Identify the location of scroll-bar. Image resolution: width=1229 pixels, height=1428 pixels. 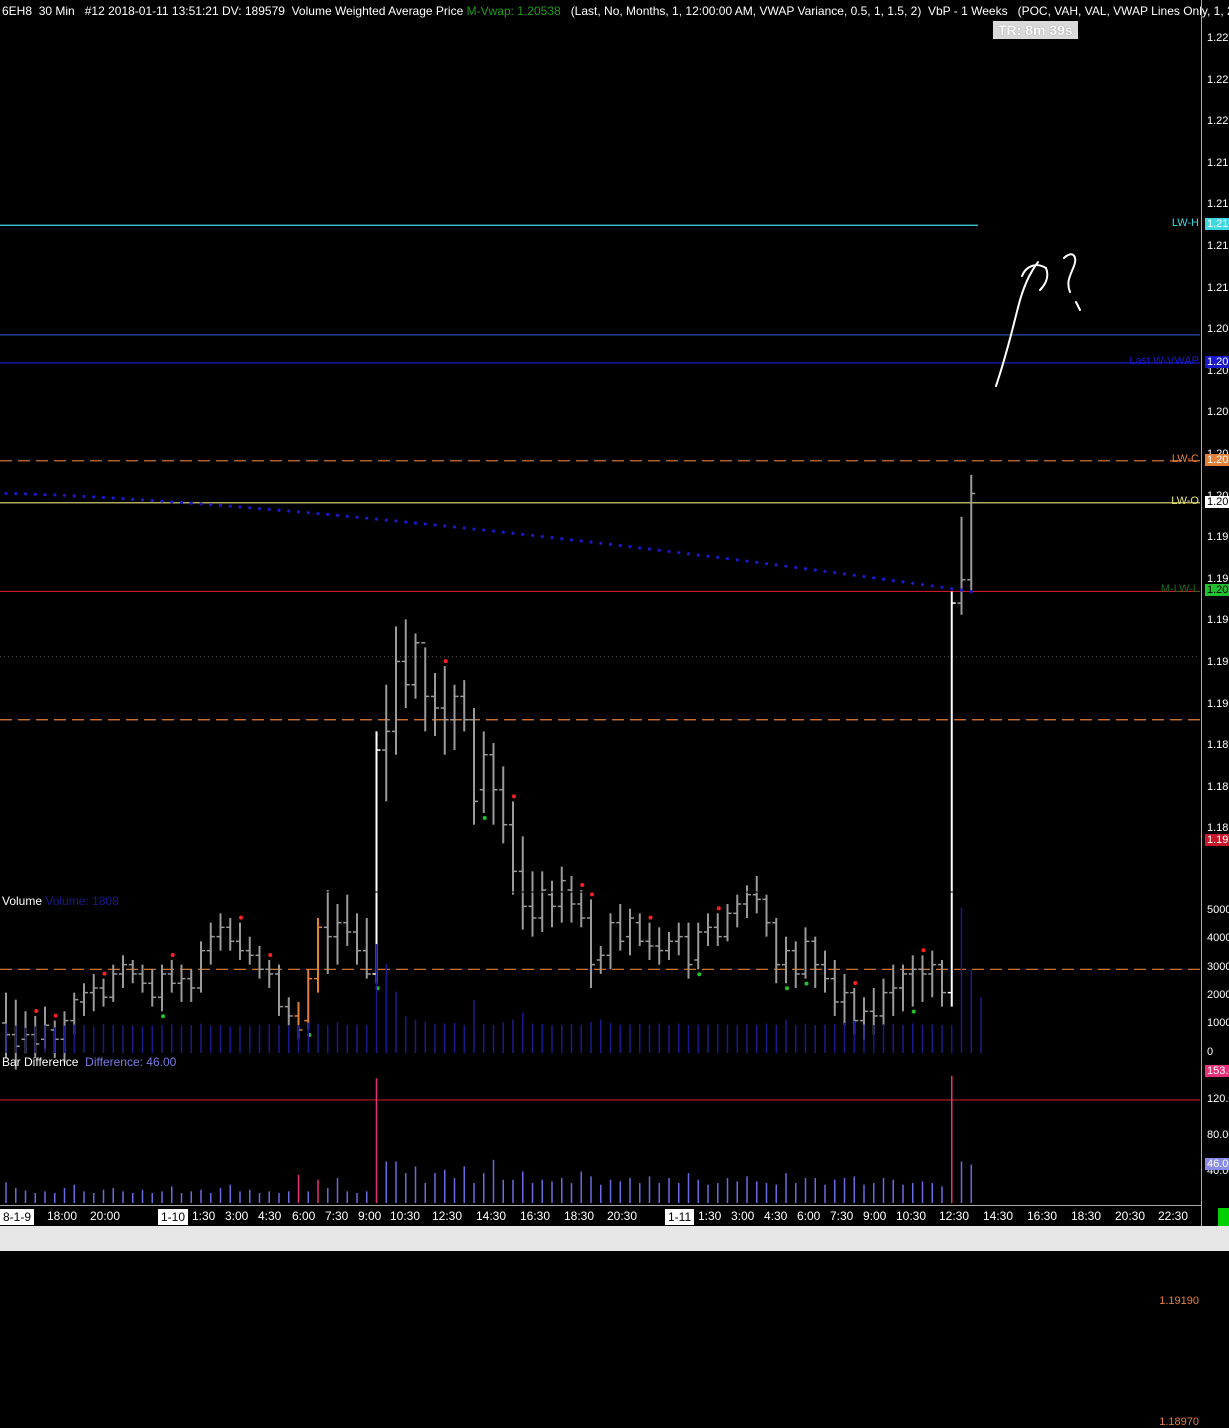
(614, 1238).